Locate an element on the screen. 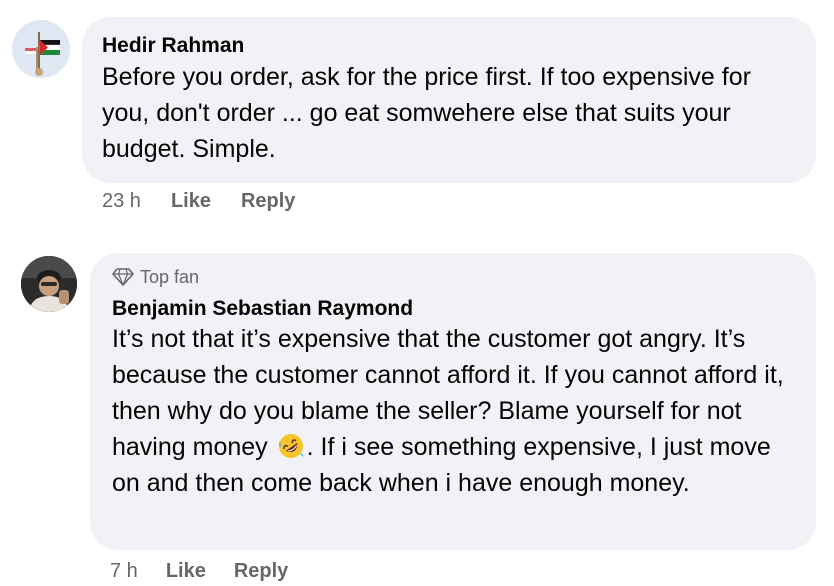 This screenshot has height=586, width=834. timestamp: 23 h is located at coordinates (121, 201).